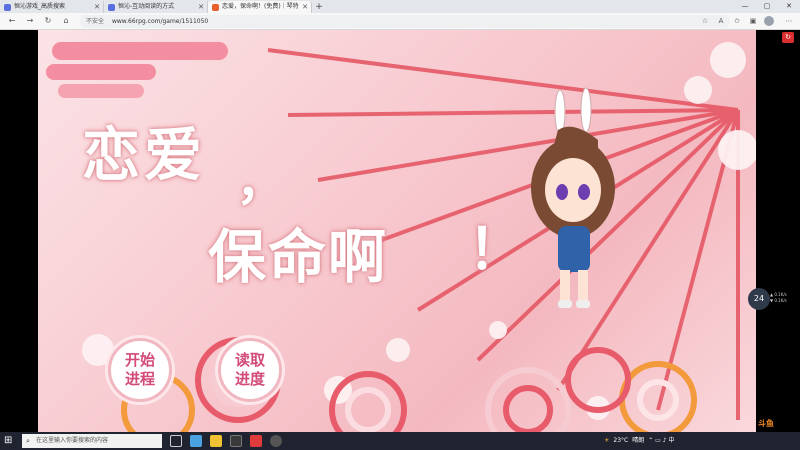  What do you see at coordinates (769, 21) in the screenshot?
I see `profile-avatar` at bounding box center [769, 21].